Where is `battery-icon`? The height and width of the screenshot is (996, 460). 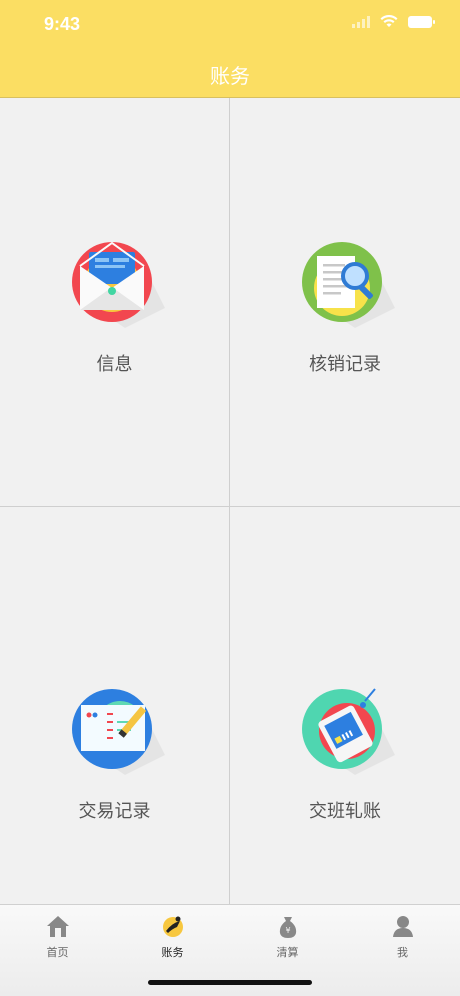 battery-icon is located at coordinates (421, 21).